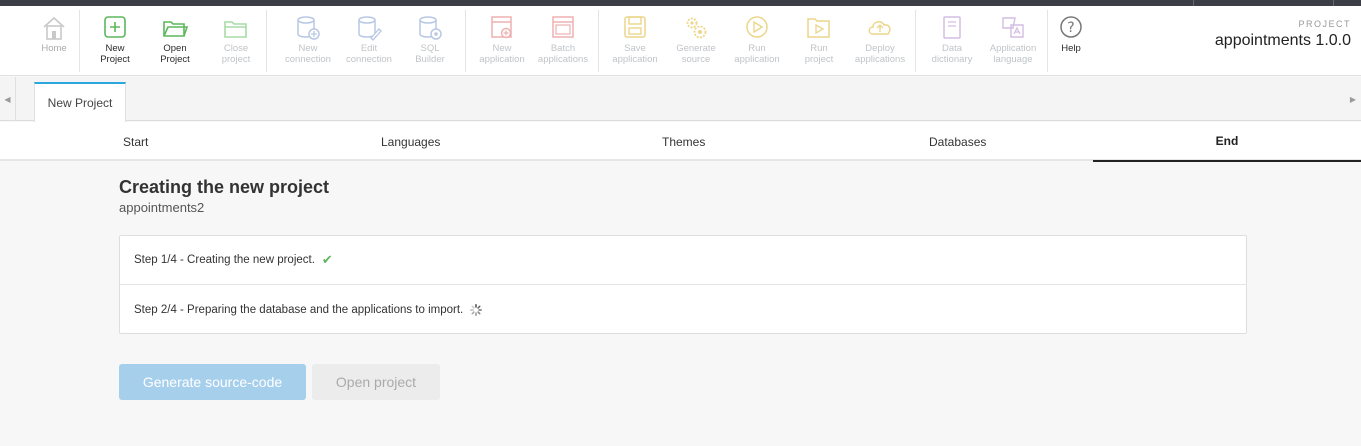 This screenshot has width=1361, height=446. I want to click on project-info: PROJECT appointments 1.0.0, so click(1283, 34).